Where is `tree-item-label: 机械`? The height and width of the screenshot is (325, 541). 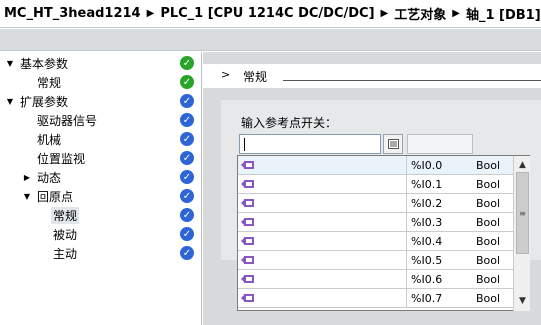 tree-item-label: 机械 is located at coordinates (49, 140).